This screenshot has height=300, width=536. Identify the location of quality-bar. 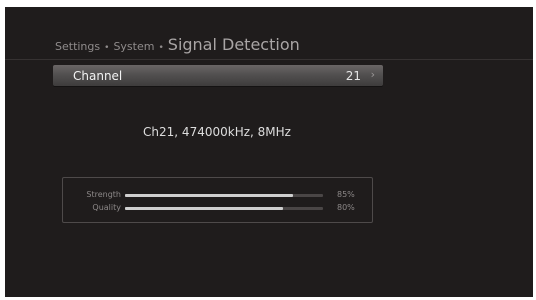
(224, 208).